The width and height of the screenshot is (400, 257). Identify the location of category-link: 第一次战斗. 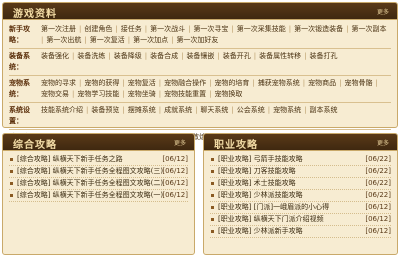
(167, 29).